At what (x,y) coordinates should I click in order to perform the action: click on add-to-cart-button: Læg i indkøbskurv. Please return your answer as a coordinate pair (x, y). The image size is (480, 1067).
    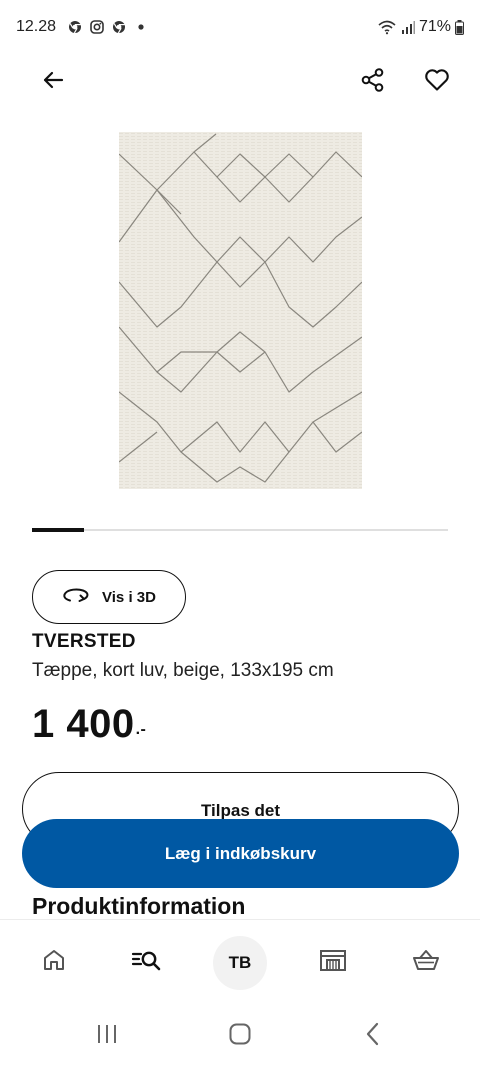
    Looking at the image, I should click on (240, 853).